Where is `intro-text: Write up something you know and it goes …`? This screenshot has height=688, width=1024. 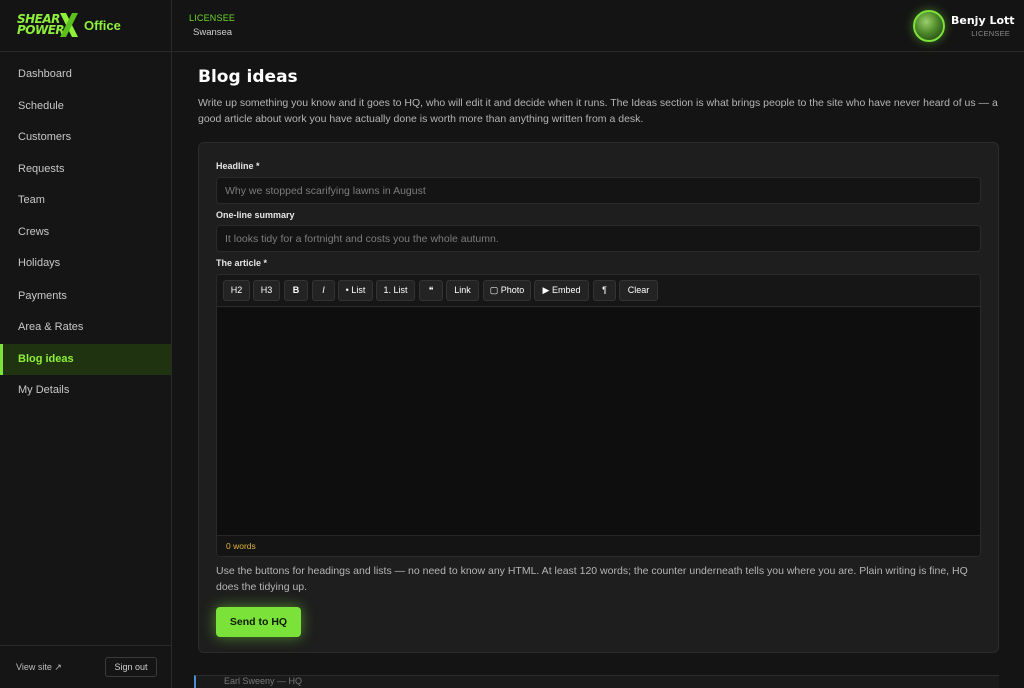
intro-text: Write up something you know and it goes … is located at coordinates (598, 111).